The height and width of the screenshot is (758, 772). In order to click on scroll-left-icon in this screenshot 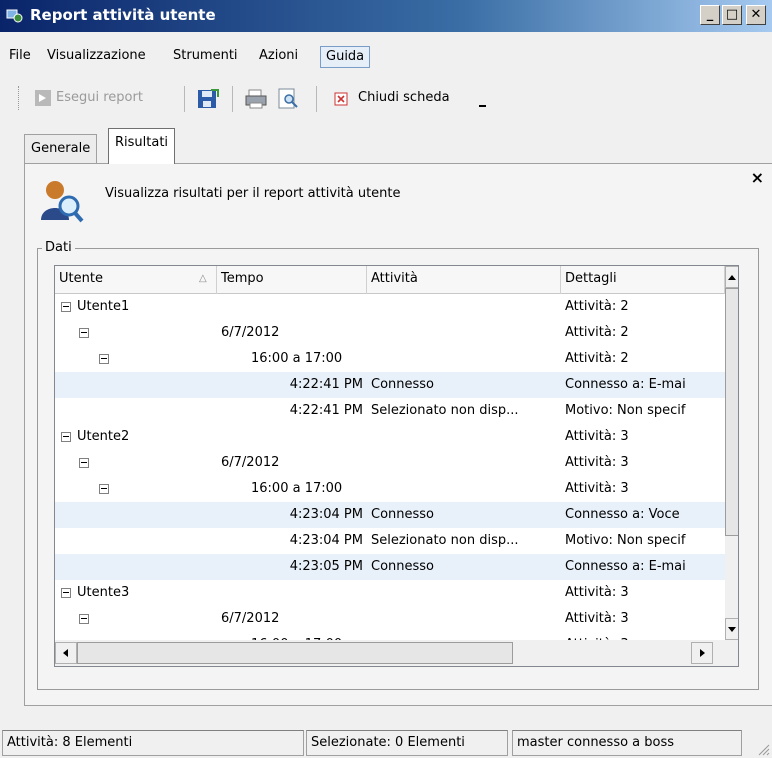, I will do `click(65, 653)`.